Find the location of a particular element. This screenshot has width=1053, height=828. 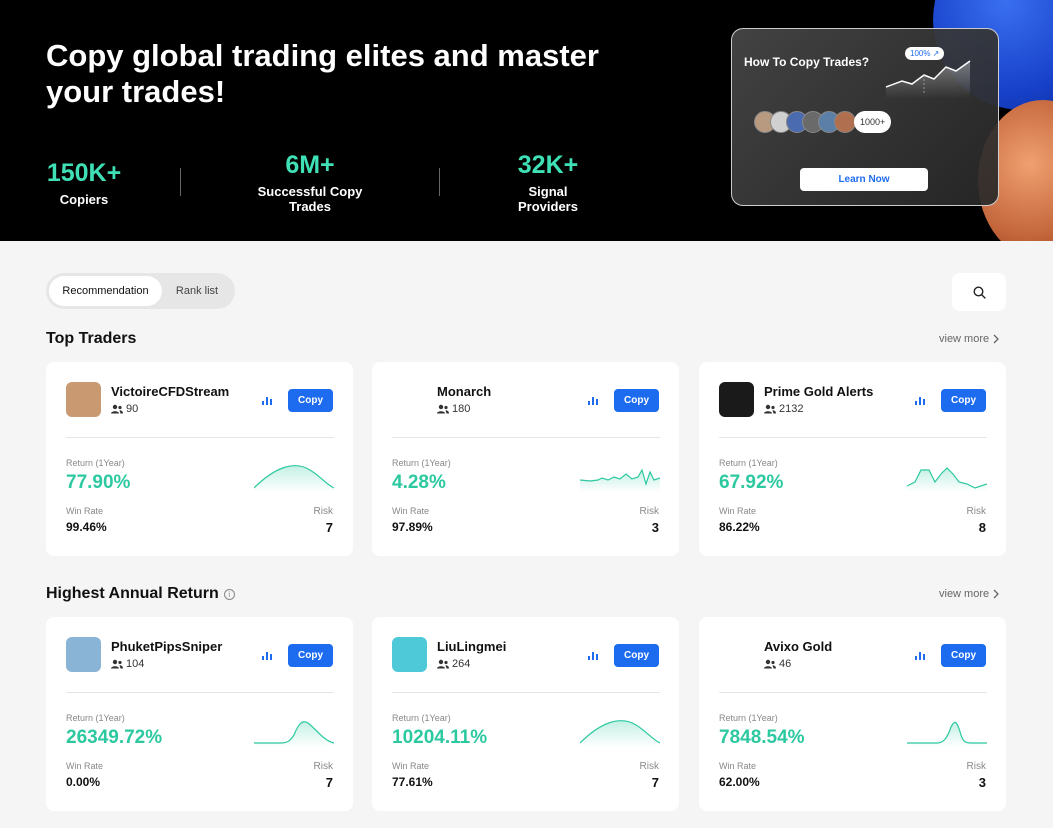

follower-count: 2132 is located at coordinates (783, 409).